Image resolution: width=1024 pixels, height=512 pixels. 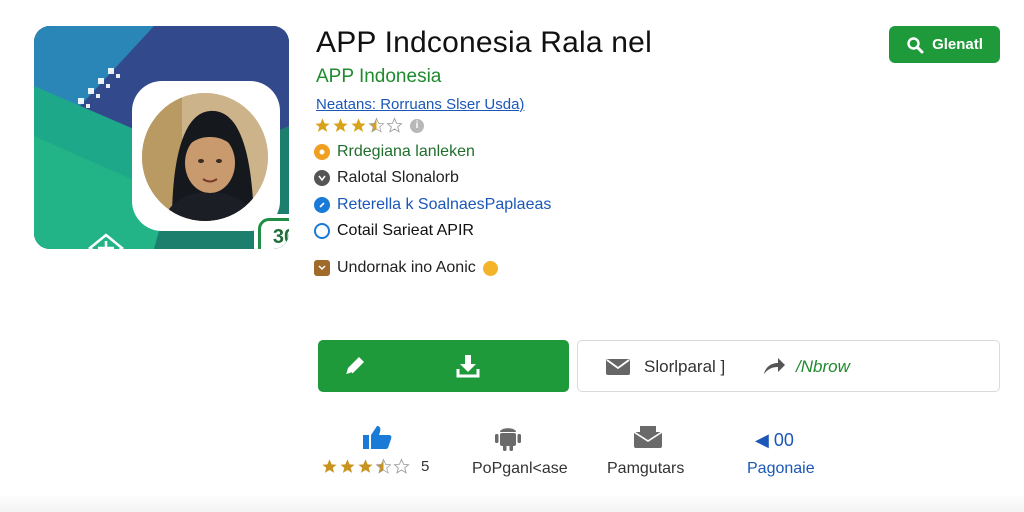 What do you see at coordinates (774, 440) in the screenshot?
I see `stats-item-value: ◀ 00` at bounding box center [774, 440].